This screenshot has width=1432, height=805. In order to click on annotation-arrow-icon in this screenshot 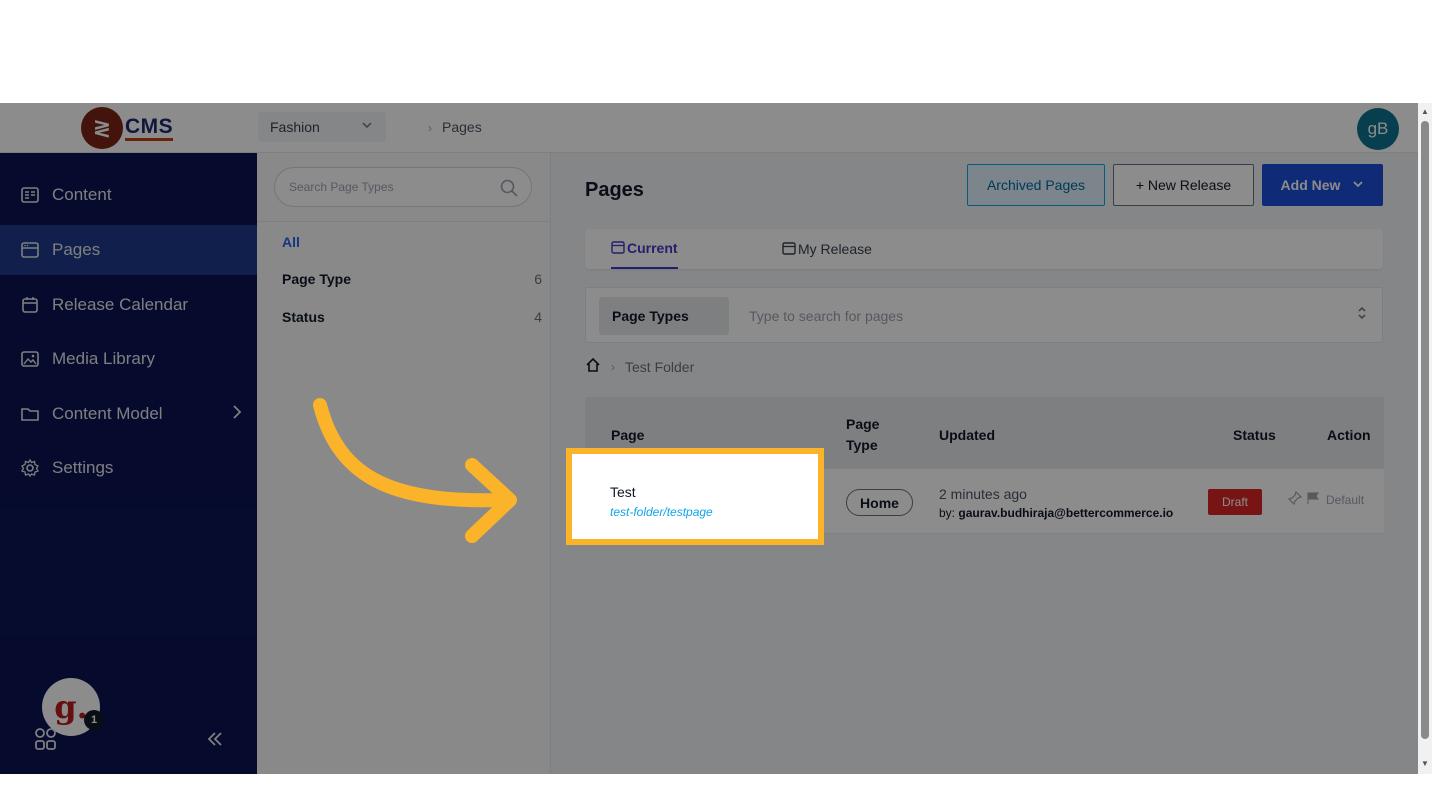, I will do `click(415, 470)`.